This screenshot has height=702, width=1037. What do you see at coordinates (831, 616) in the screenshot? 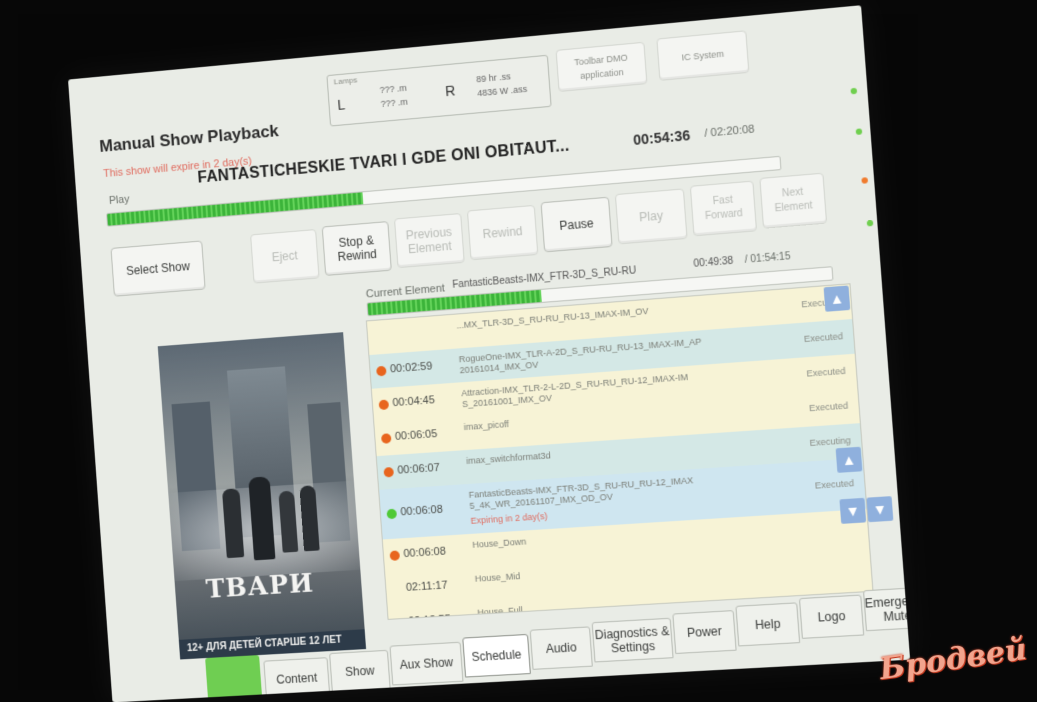
I see `tab-logo: Logo` at bounding box center [831, 616].